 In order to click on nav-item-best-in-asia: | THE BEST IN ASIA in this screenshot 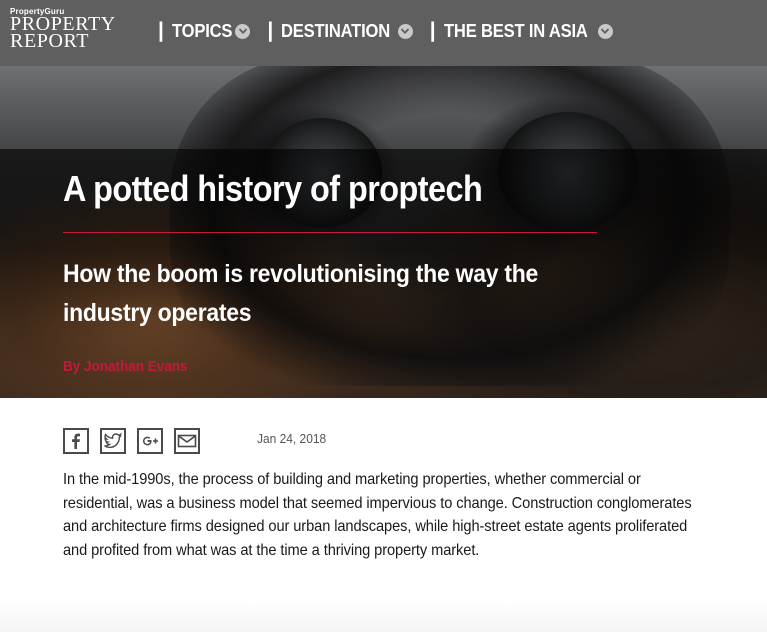, I will do `click(521, 31)`.